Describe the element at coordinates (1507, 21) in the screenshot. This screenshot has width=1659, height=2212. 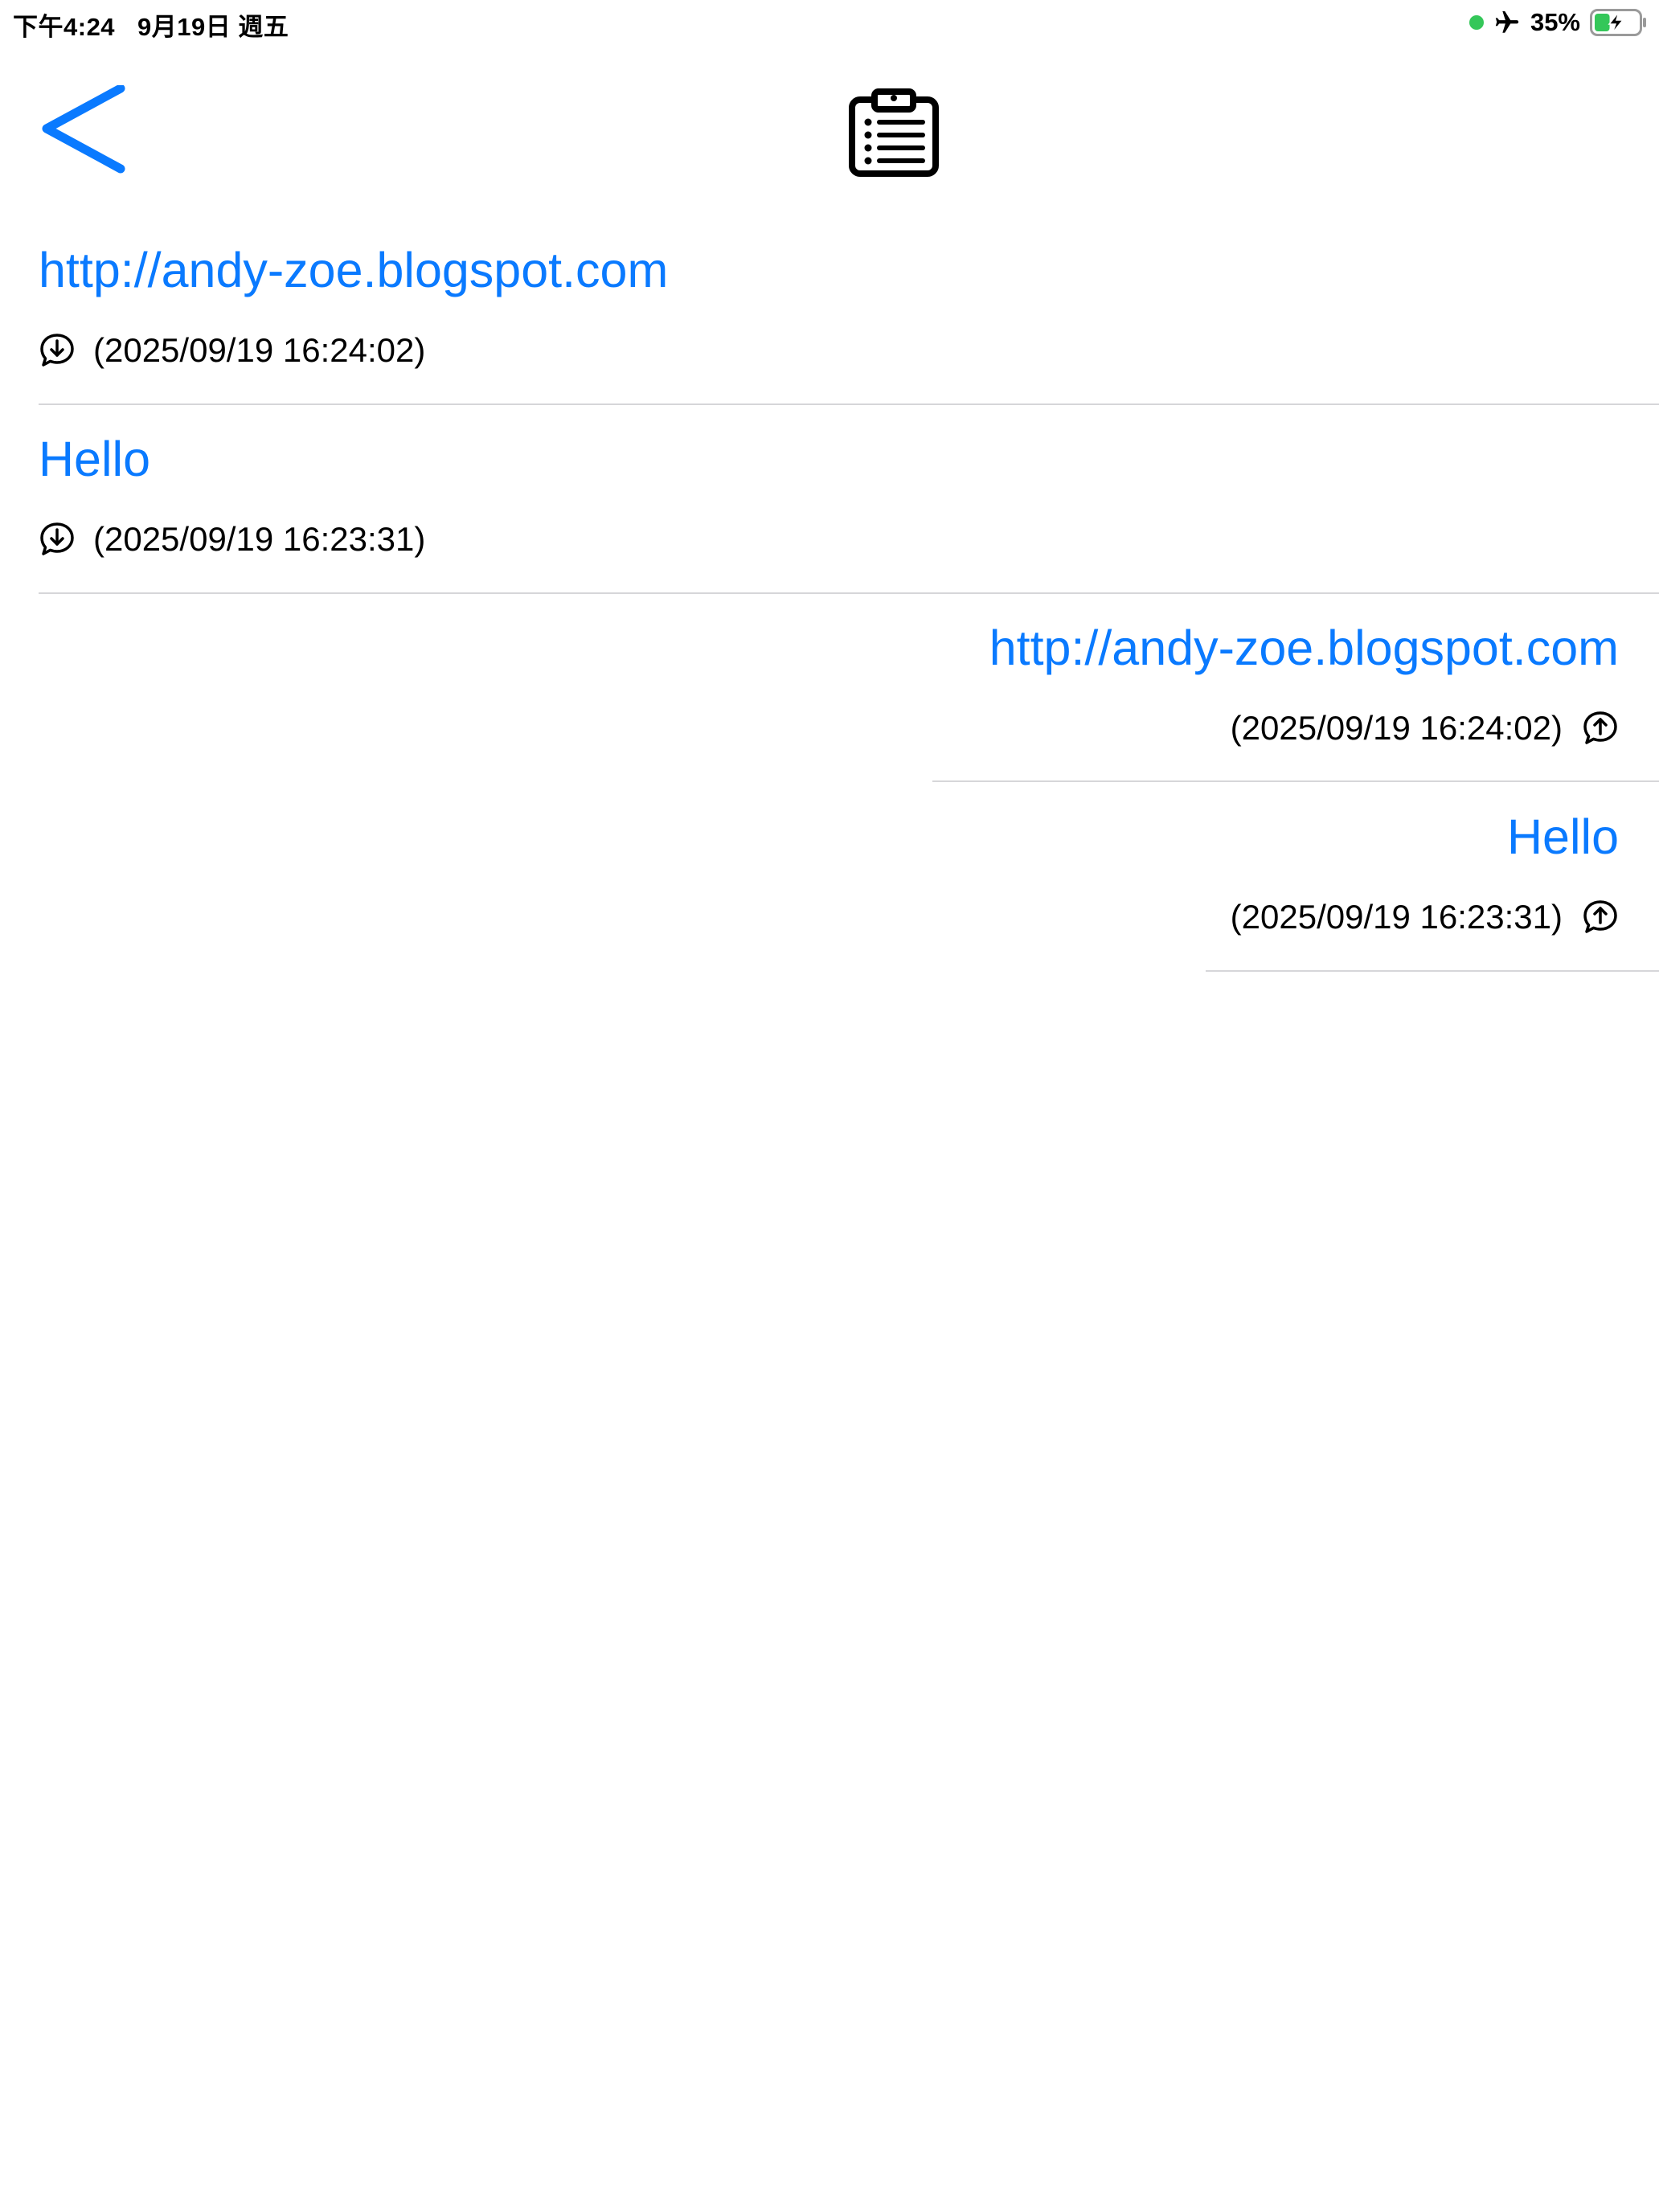
I see `airplane-icon` at that location.